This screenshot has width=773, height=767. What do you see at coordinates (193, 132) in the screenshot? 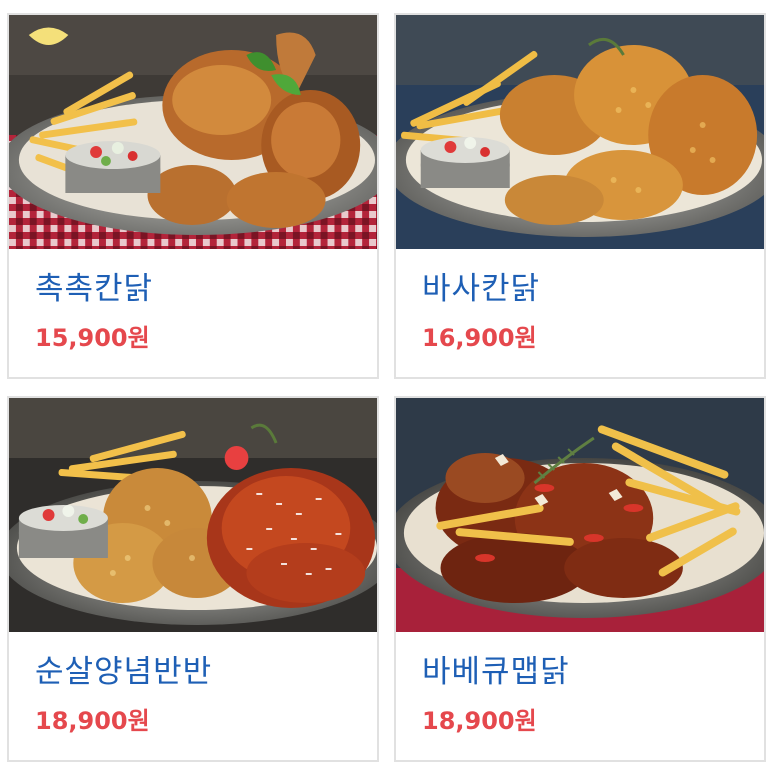
I see `roast-chicken-photo` at bounding box center [193, 132].